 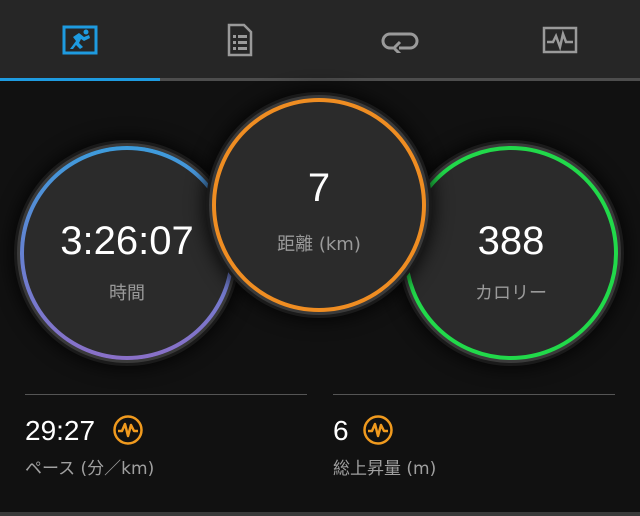 I want to click on tab-overview, so click(x=80, y=40).